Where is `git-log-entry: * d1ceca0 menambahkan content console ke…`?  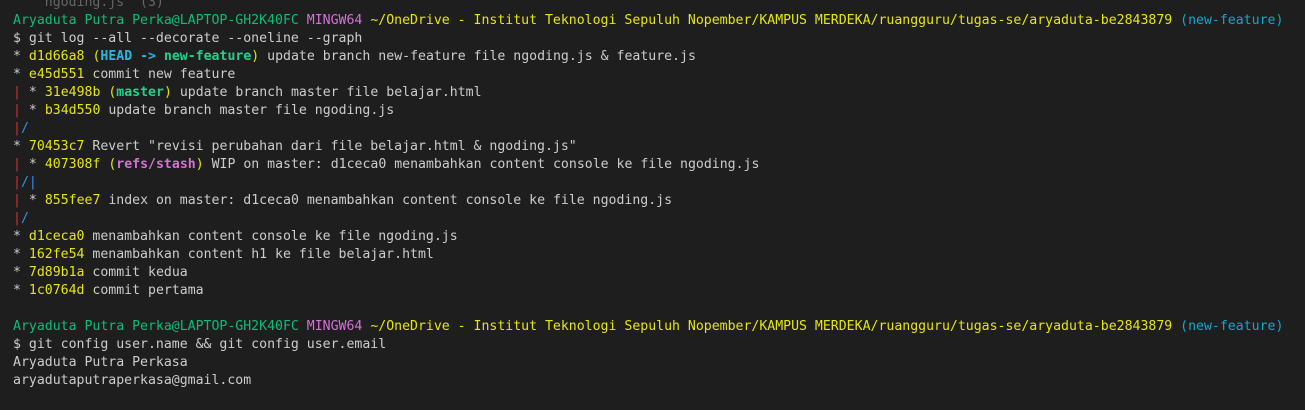
git-log-entry: * d1ceca0 menambahkan content console ke… is located at coordinates (657, 237).